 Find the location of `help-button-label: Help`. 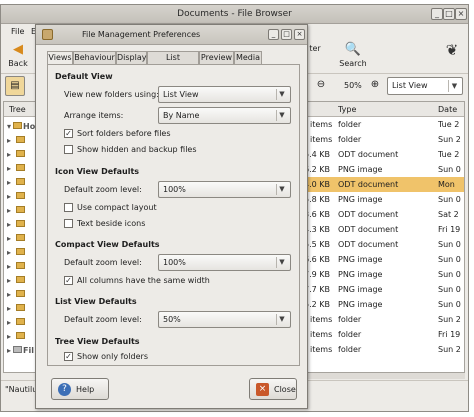

help-button-label: Help is located at coordinates (85, 389).